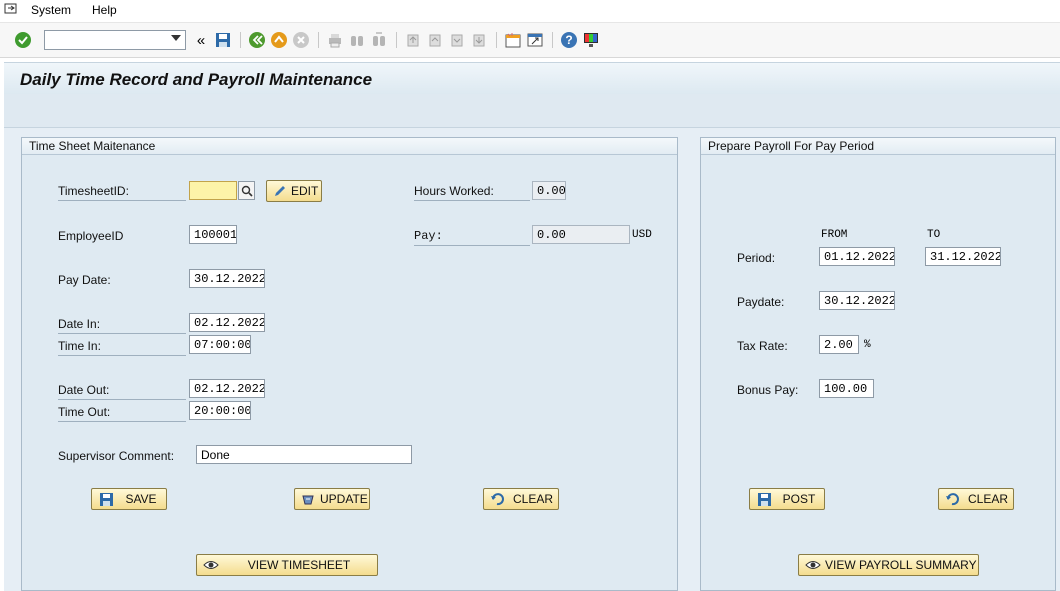  I want to click on paydate-input: 30.12.2022, so click(857, 300).